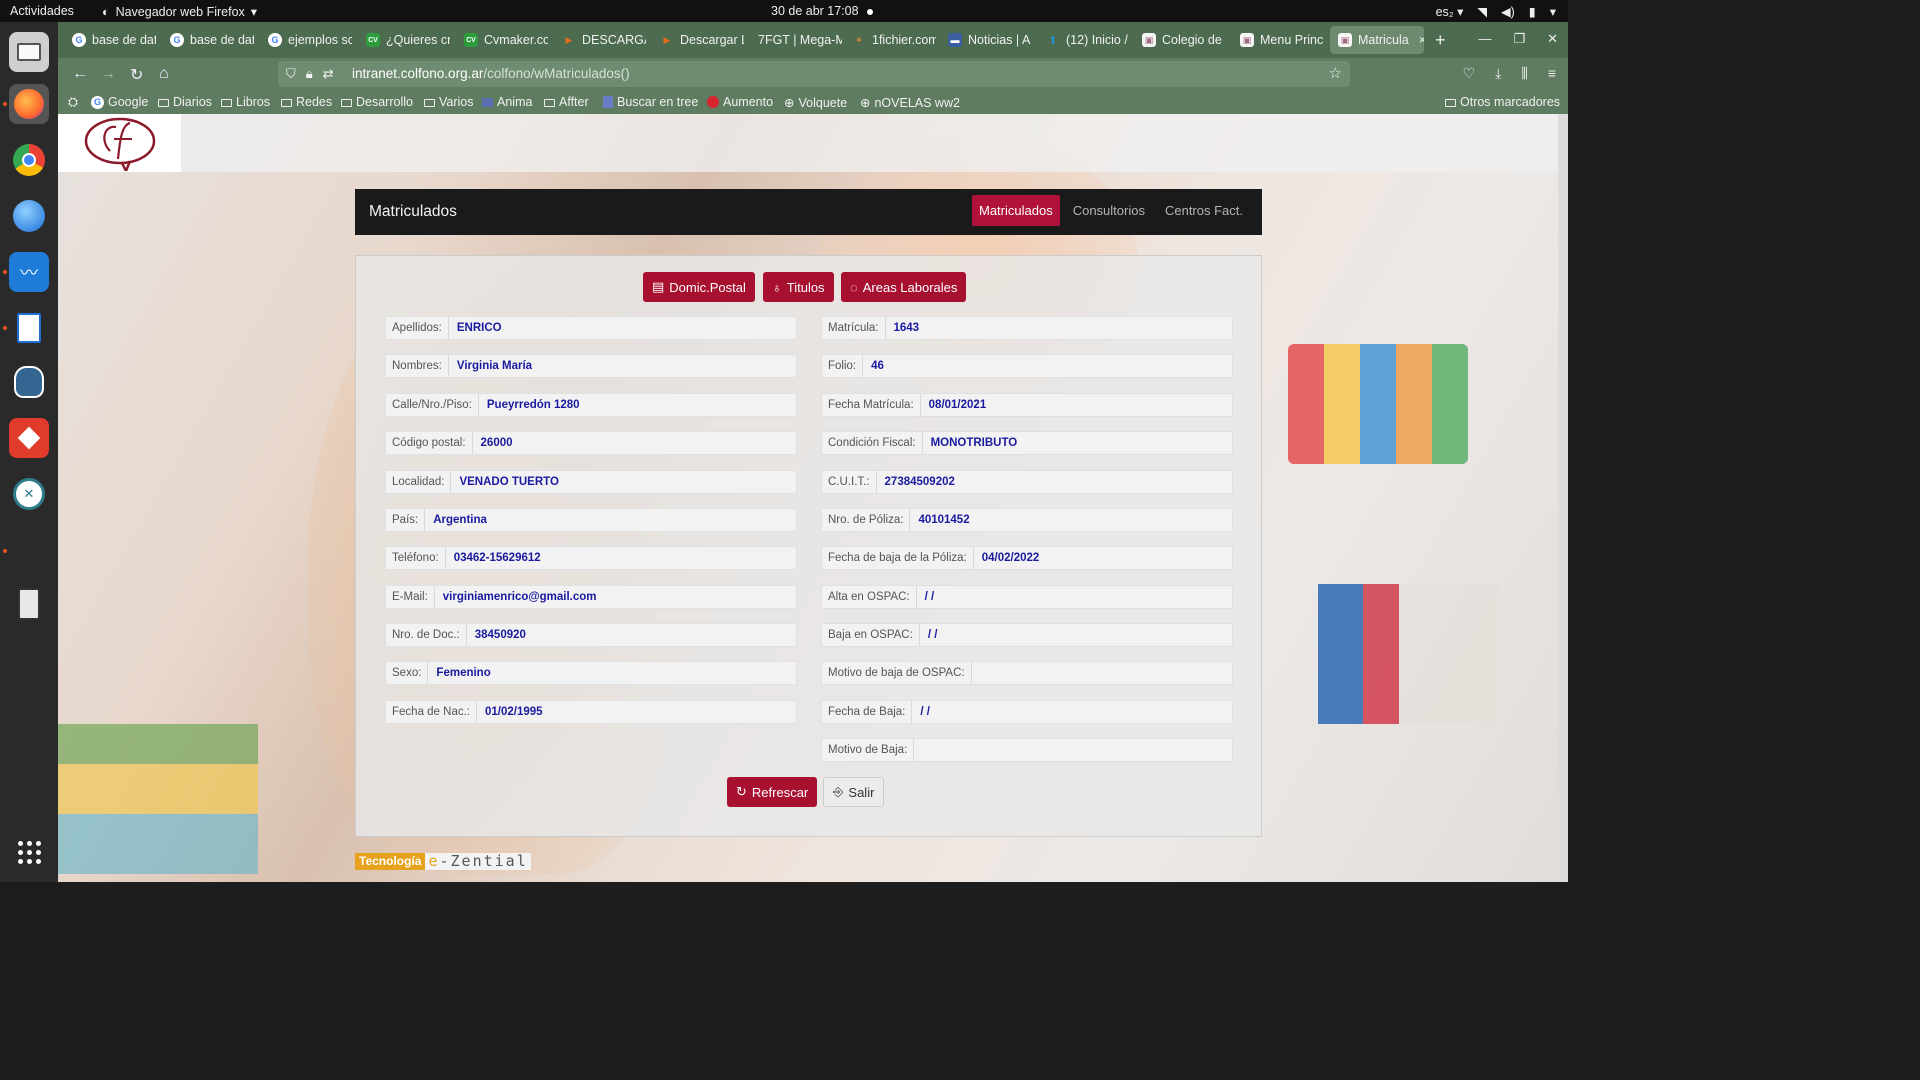  What do you see at coordinates (1532, 11) in the screenshot?
I see `battery-icon: ▮` at bounding box center [1532, 11].